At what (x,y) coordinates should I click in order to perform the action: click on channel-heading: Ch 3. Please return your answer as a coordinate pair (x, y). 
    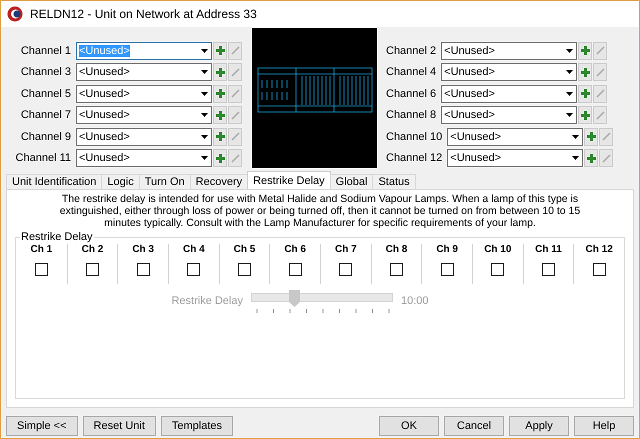
    Looking at the image, I should click on (143, 249).